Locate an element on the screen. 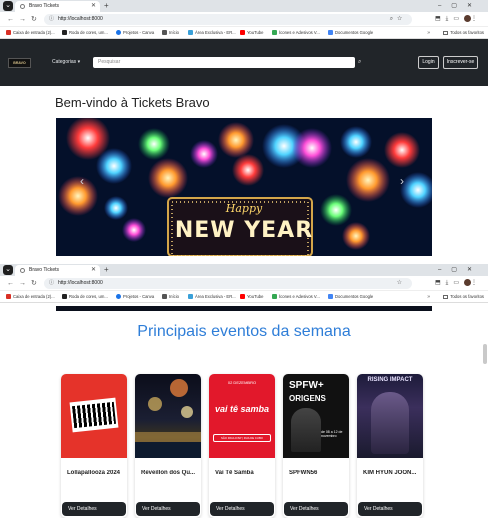  categories-dropdown: Categorias ▾ is located at coordinates (66, 62).